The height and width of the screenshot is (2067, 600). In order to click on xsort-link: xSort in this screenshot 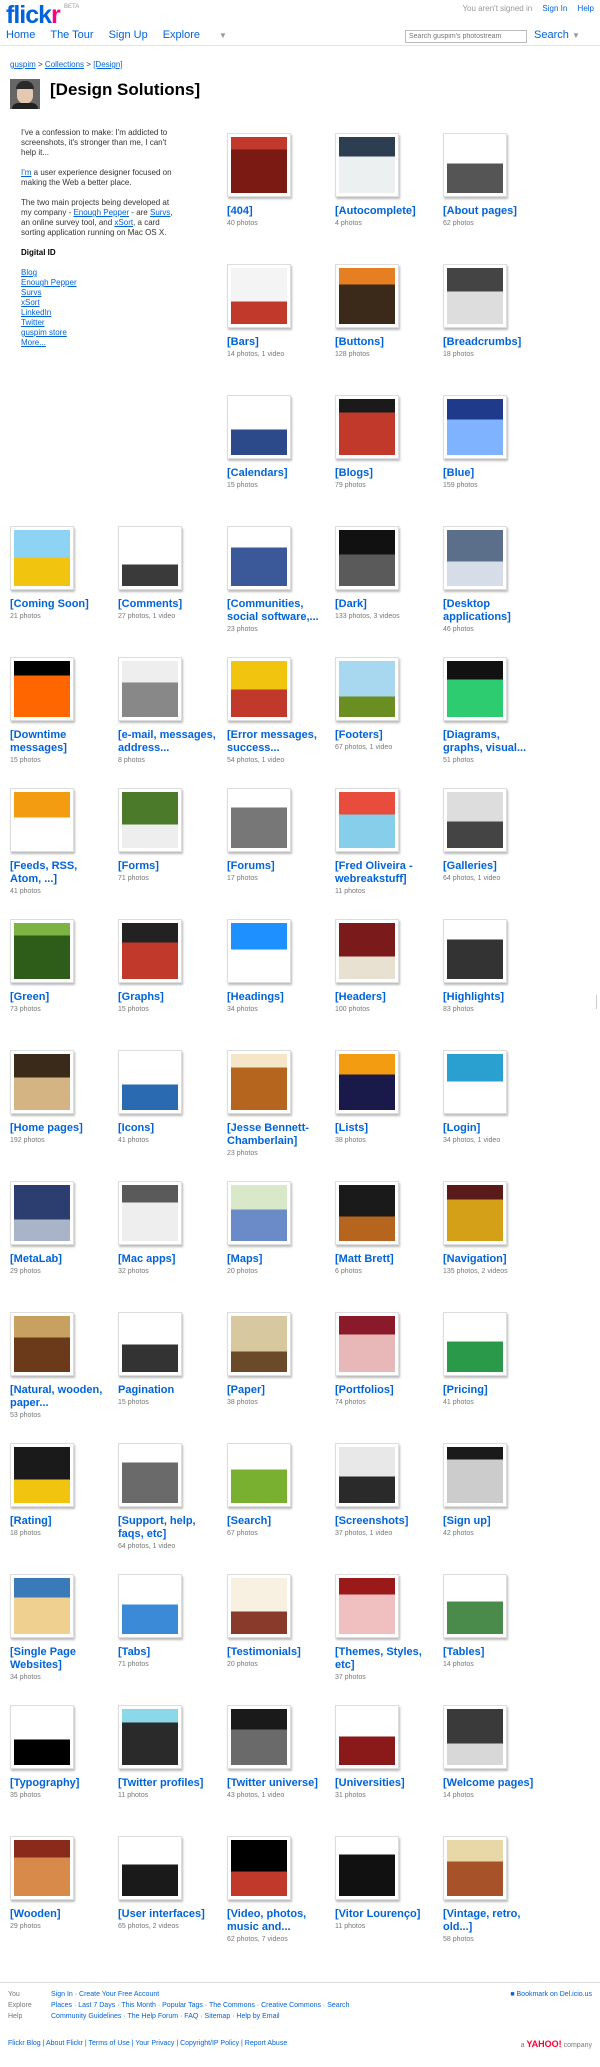, I will do `click(123, 222)`.